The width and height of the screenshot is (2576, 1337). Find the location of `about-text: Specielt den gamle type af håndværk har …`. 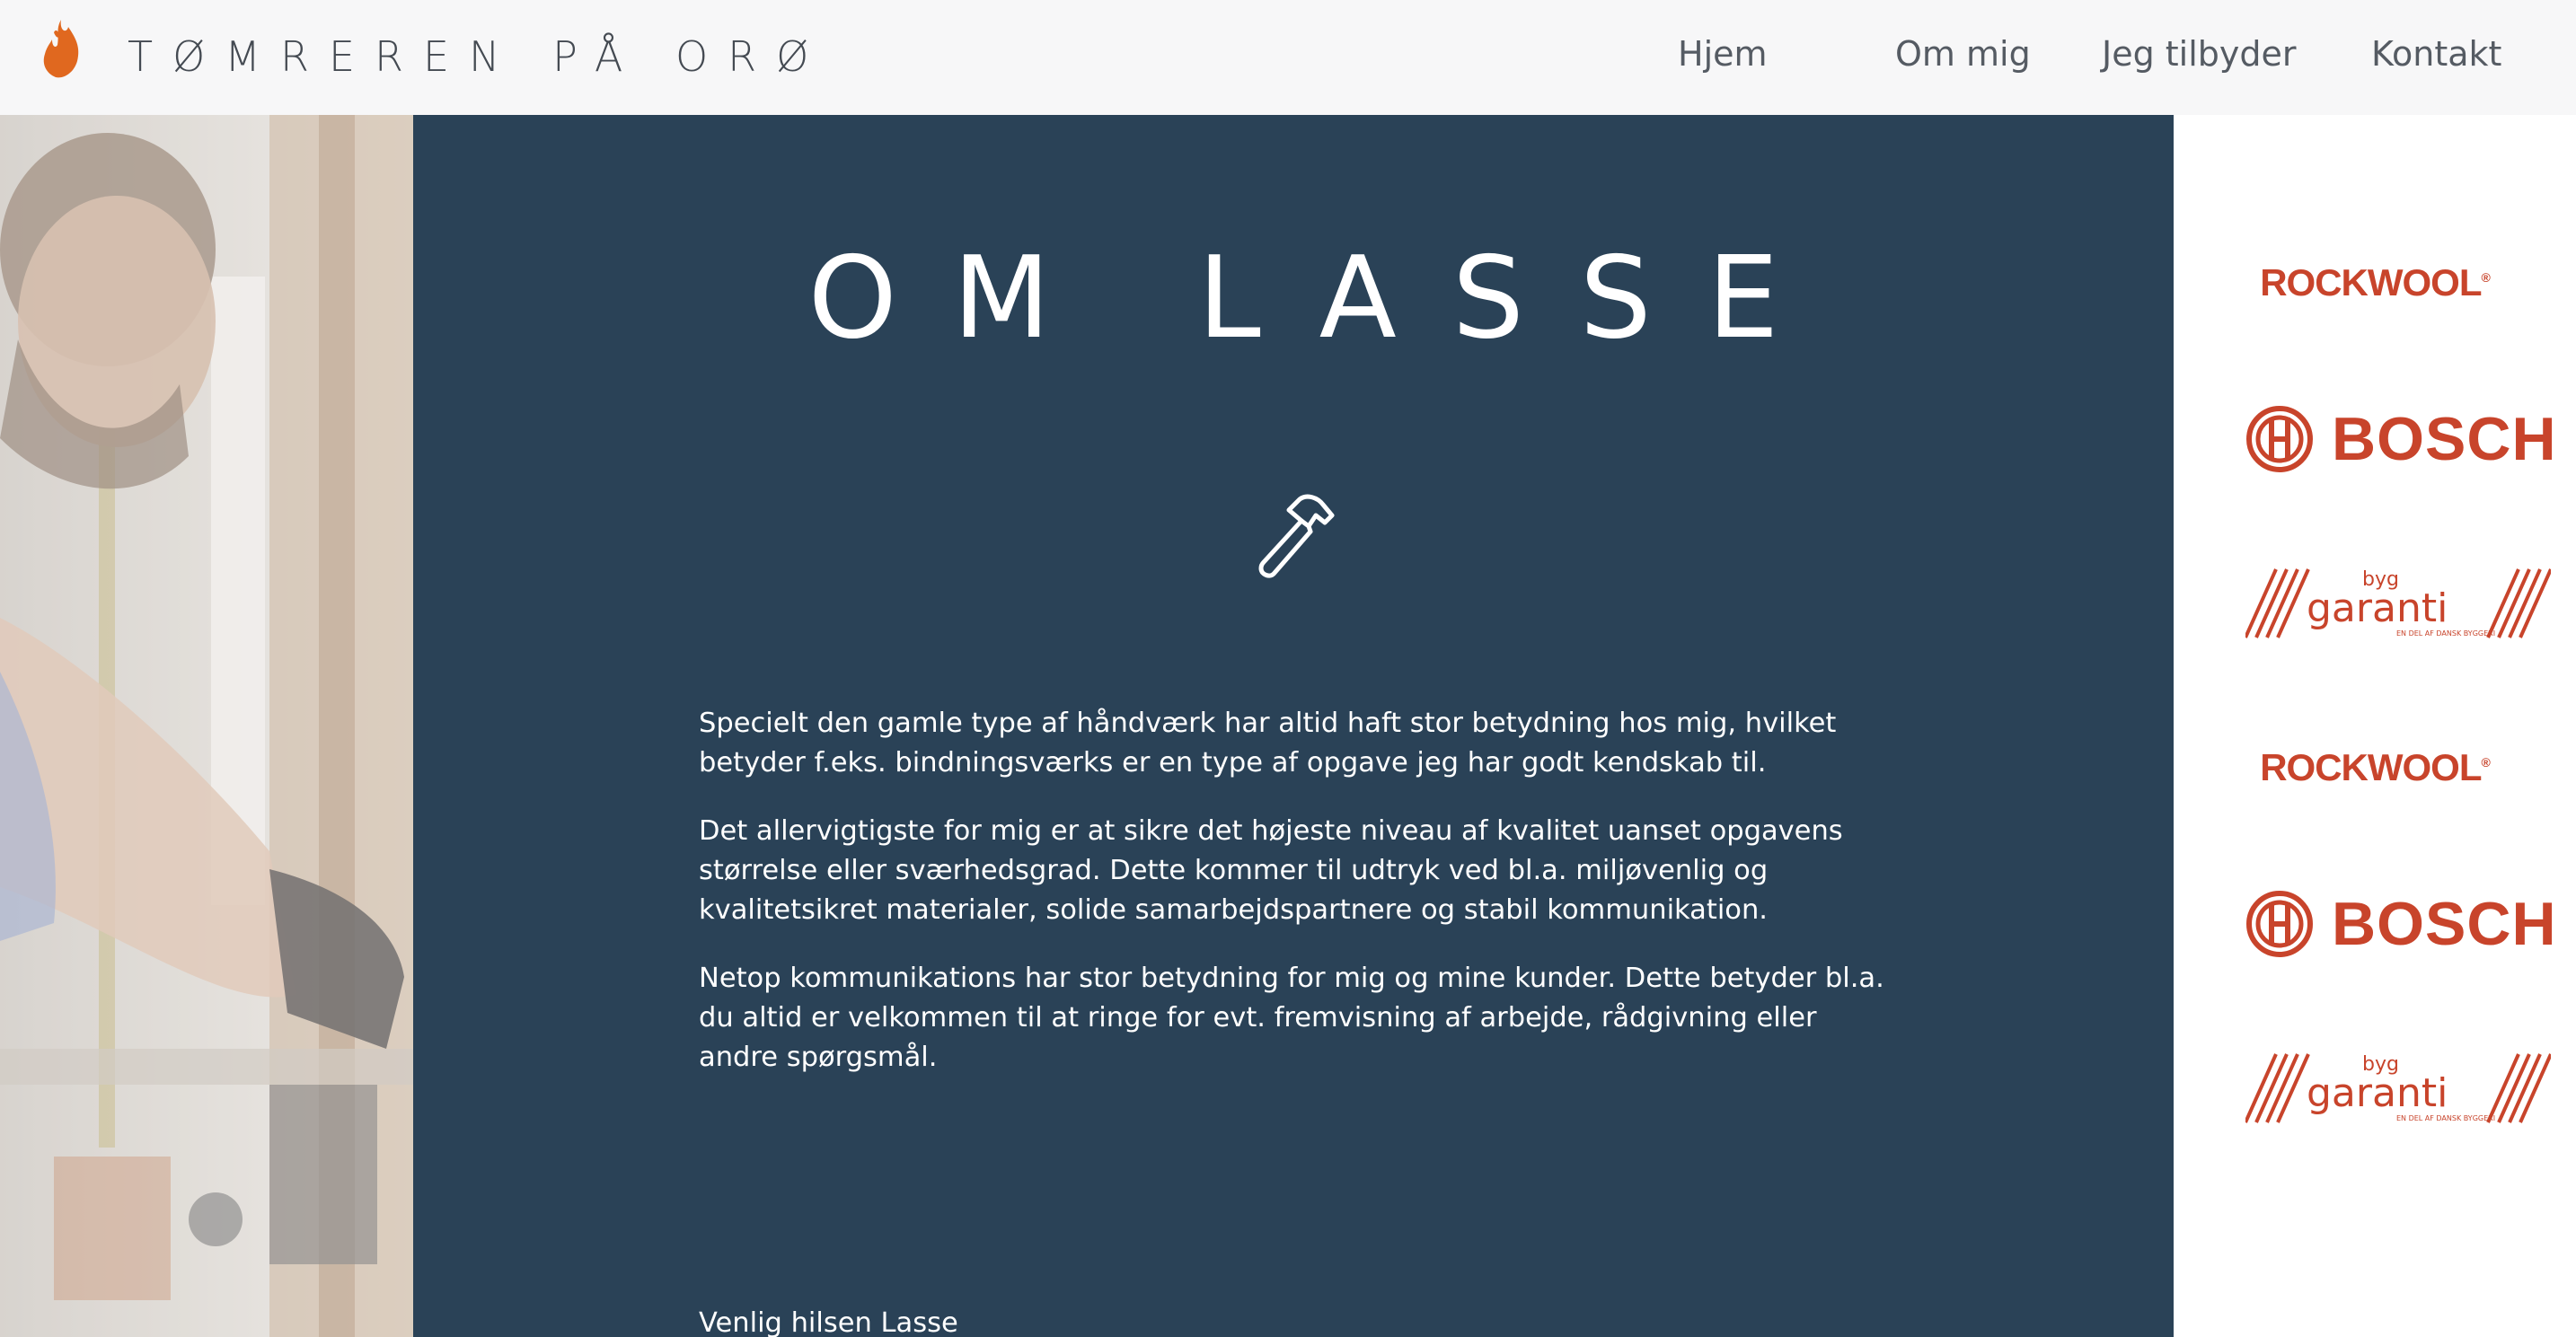

about-text: Specielt den gamle type af håndværk har … is located at coordinates (1296, 905).